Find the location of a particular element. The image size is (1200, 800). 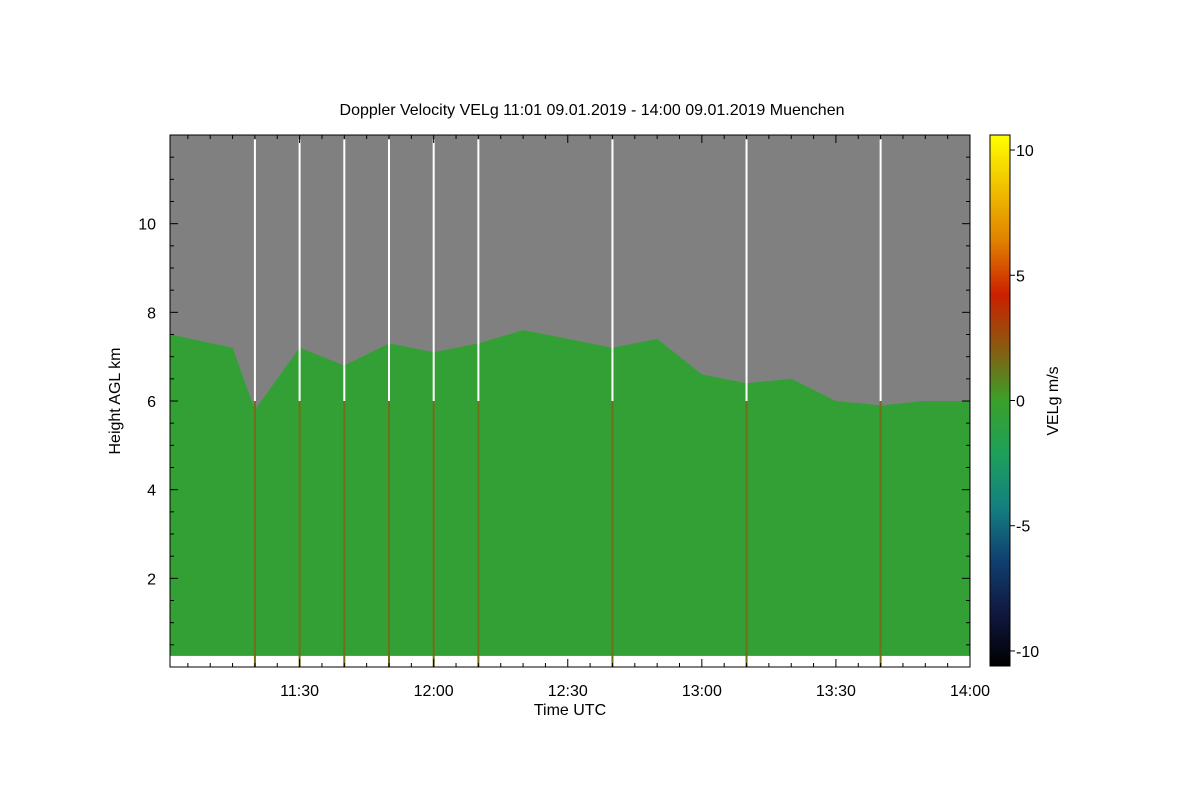

x-tick-label: 11:30 is located at coordinates (299, 691).